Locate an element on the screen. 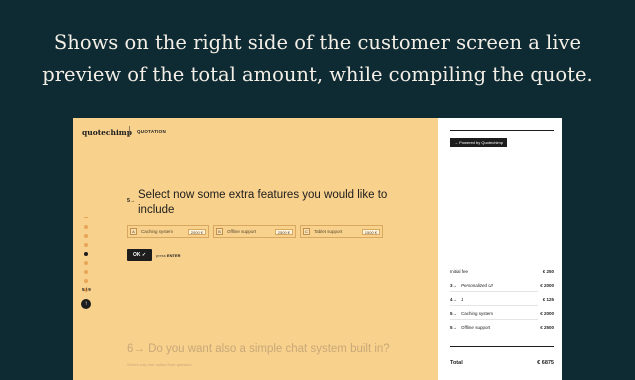 Image resolution: width=635 pixels, height=380 pixels. item-label: Caching system is located at coordinates (477, 313).